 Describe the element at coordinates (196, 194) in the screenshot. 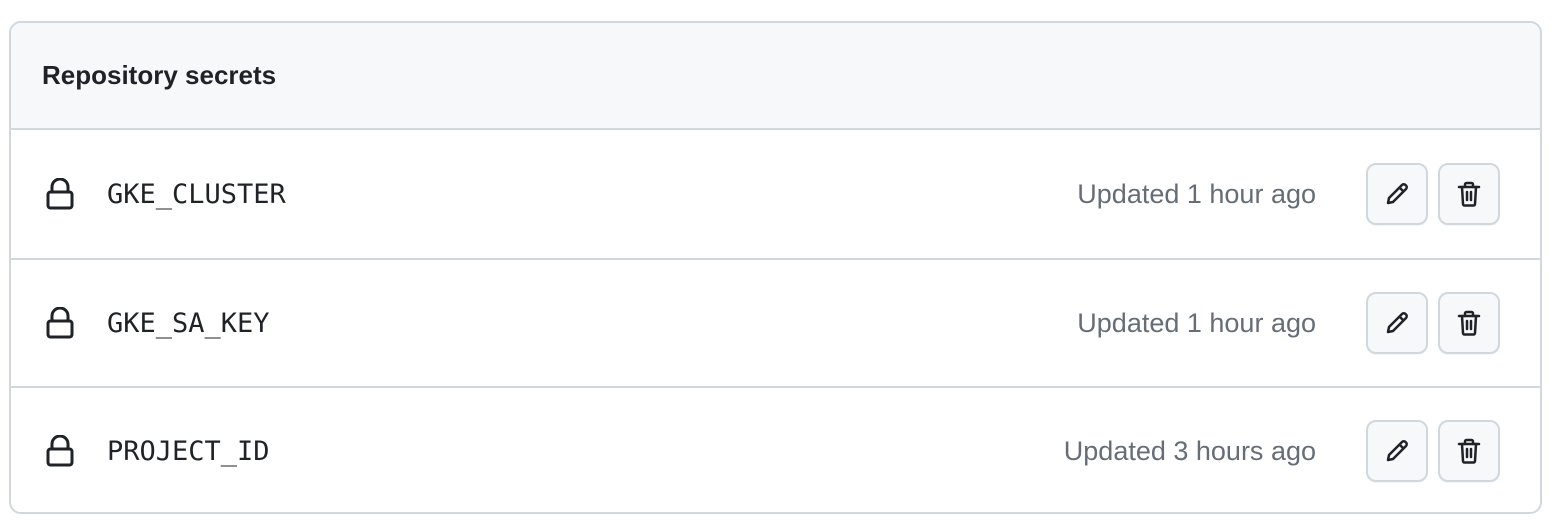

I see `secret-name: GKE_CLUSTER` at that location.